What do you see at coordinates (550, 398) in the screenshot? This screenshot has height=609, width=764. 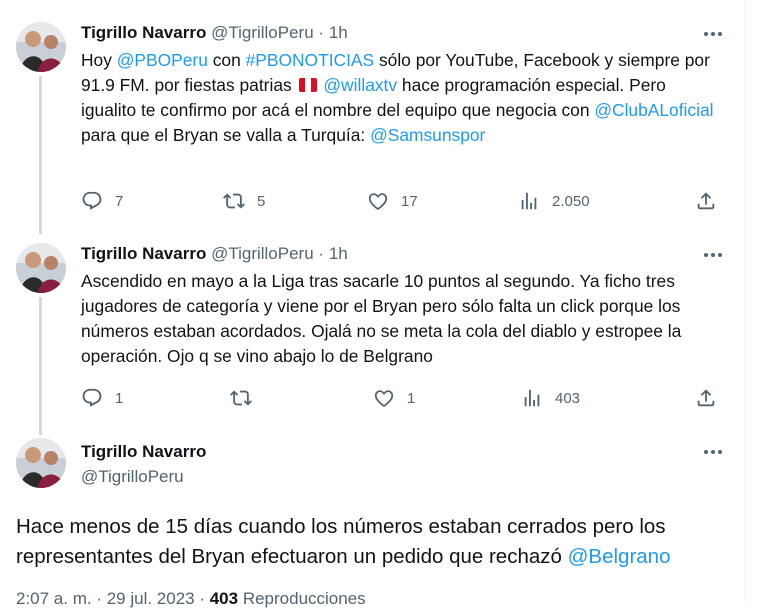 I see `views-button: 403` at bounding box center [550, 398].